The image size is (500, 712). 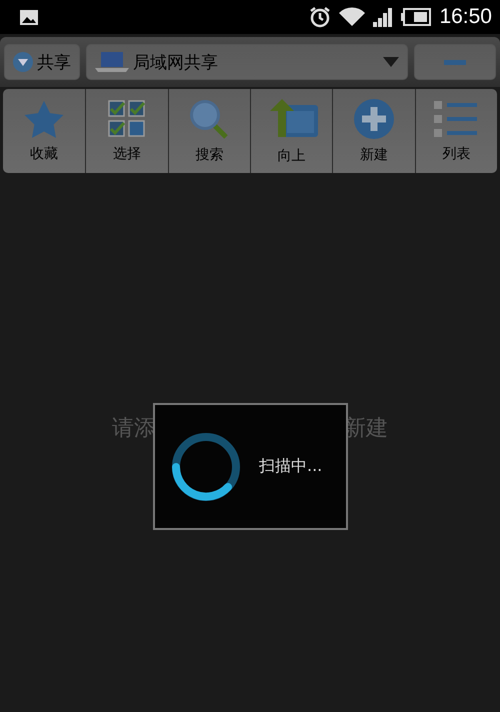 What do you see at coordinates (416, 17) in the screenshot?
I see `battery-icon` at bounding box center [416, 17].